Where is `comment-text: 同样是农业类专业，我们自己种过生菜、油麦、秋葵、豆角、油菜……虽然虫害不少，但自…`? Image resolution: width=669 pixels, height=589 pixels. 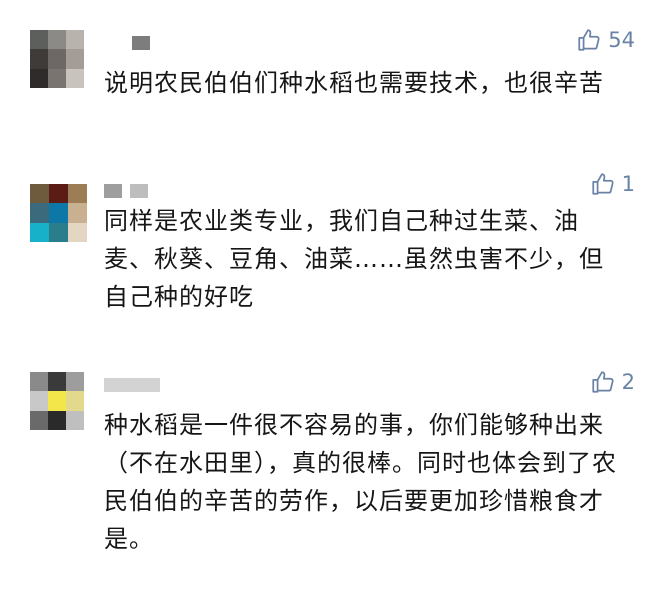
comment-text: 同样是农业类专业，我们自己种过生菜、油麦、秋葵、豆角、油菜……虽然虫害不少，但自… is located at coordinates (354, 259).